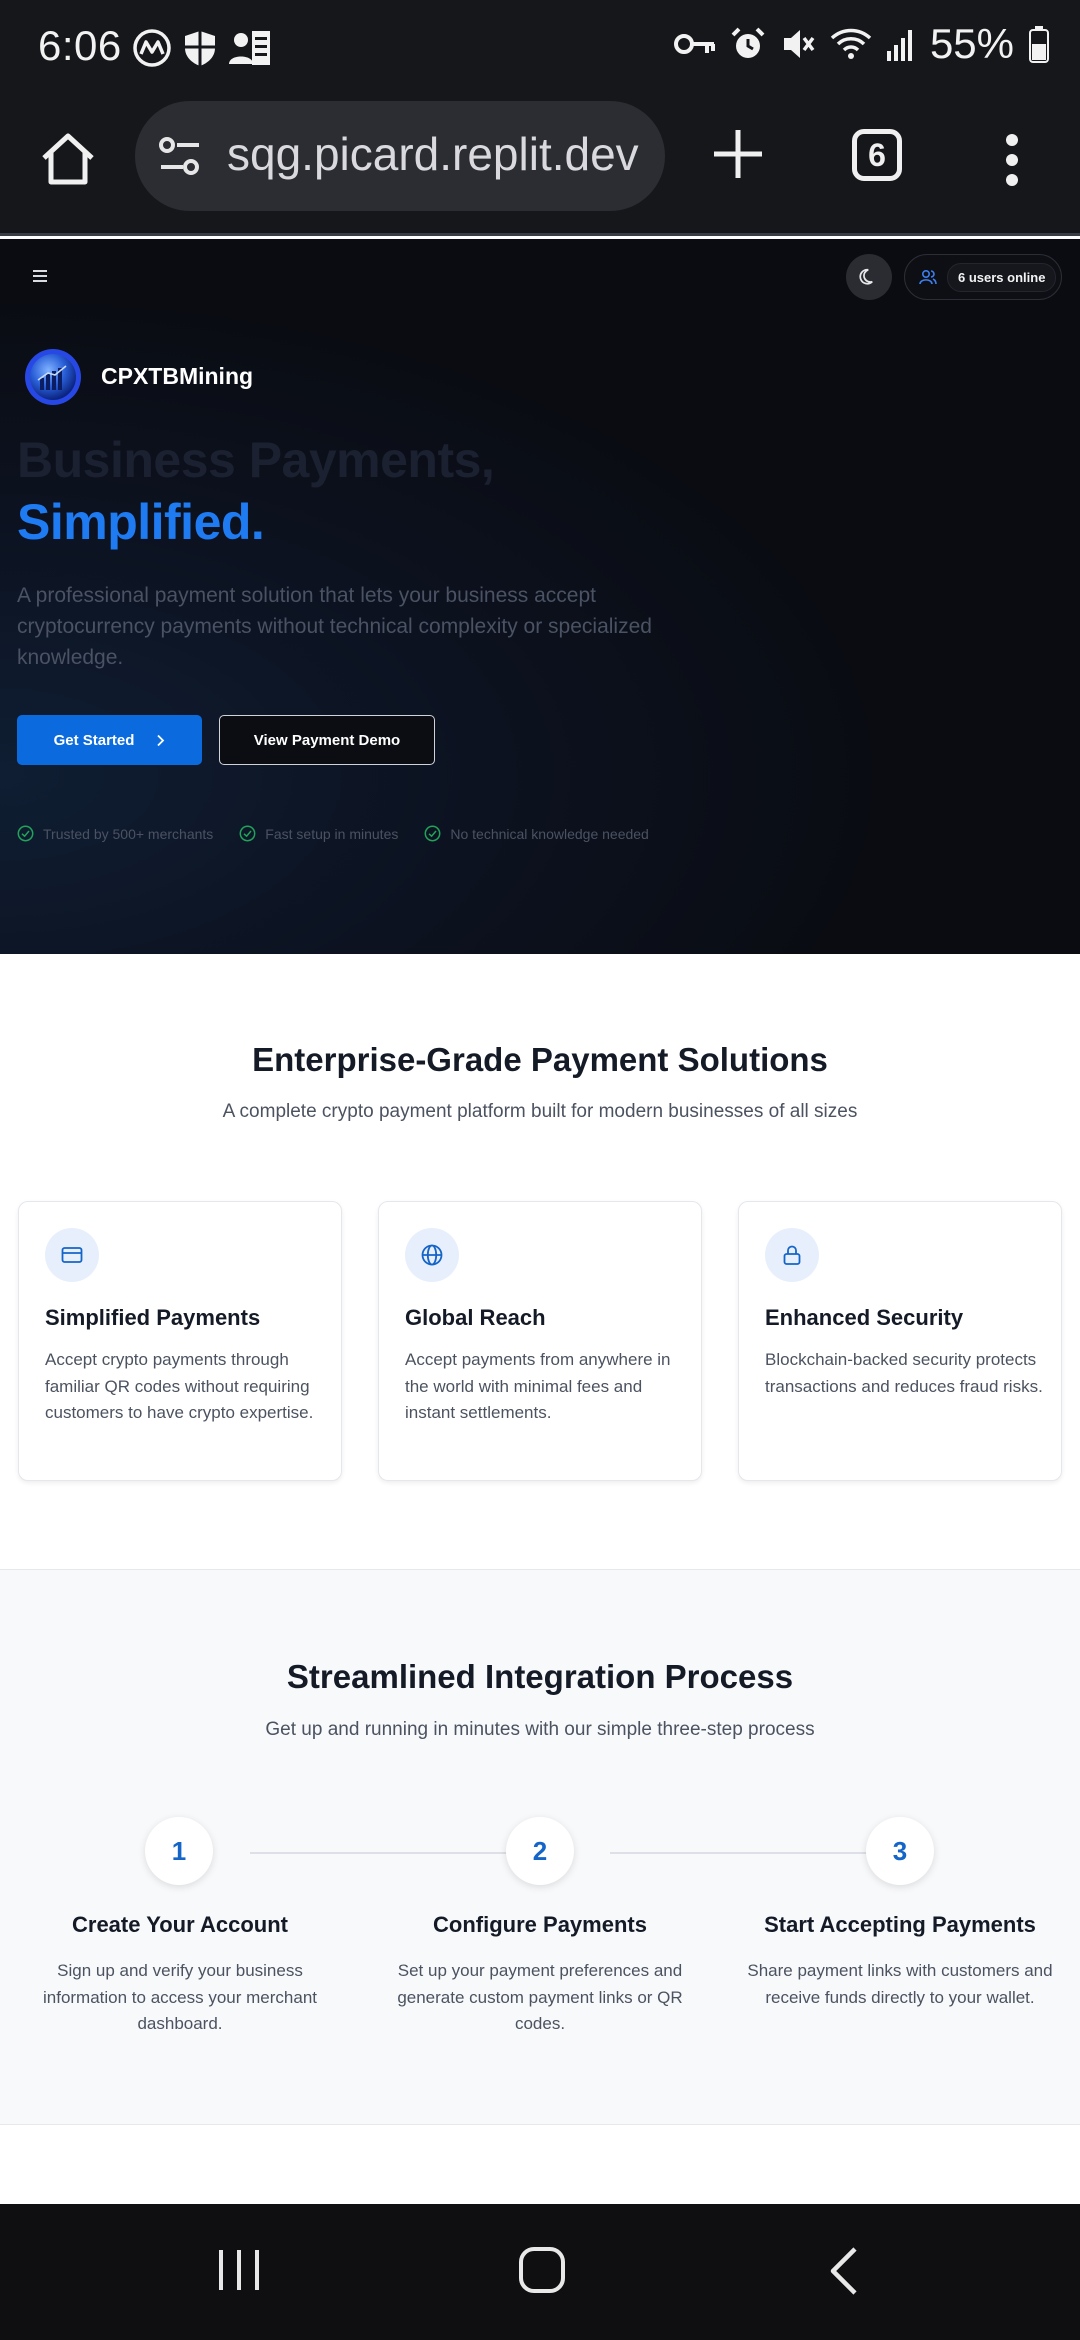  What do you see at coordinates (153, 1317) in the screenshot?
I see `feature-card-title: Simplified Payments` at bounding box center [153, 1317].